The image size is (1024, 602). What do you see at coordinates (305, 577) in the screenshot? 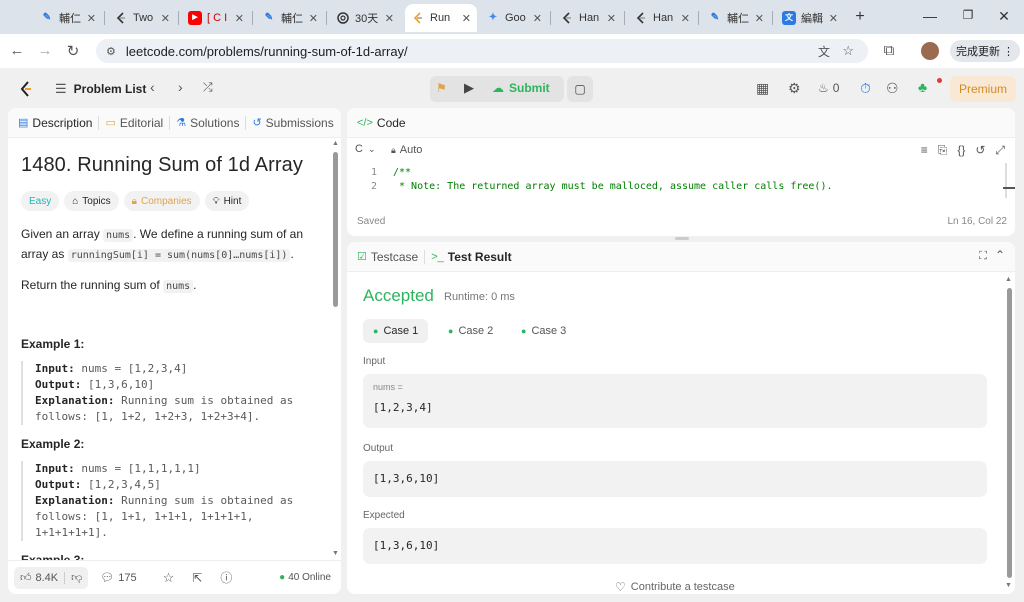
I see `online-indicator: ● 40 Online` at bounding box center [305, 577].